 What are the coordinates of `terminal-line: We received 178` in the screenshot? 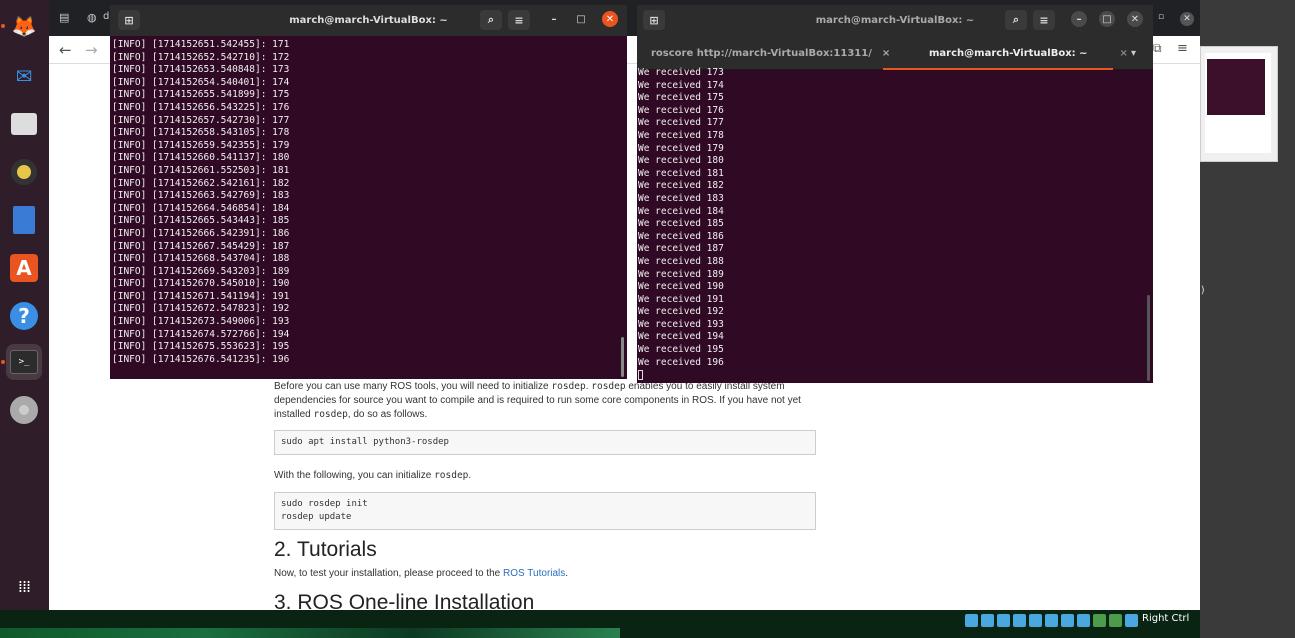 It's located at (681, 135).